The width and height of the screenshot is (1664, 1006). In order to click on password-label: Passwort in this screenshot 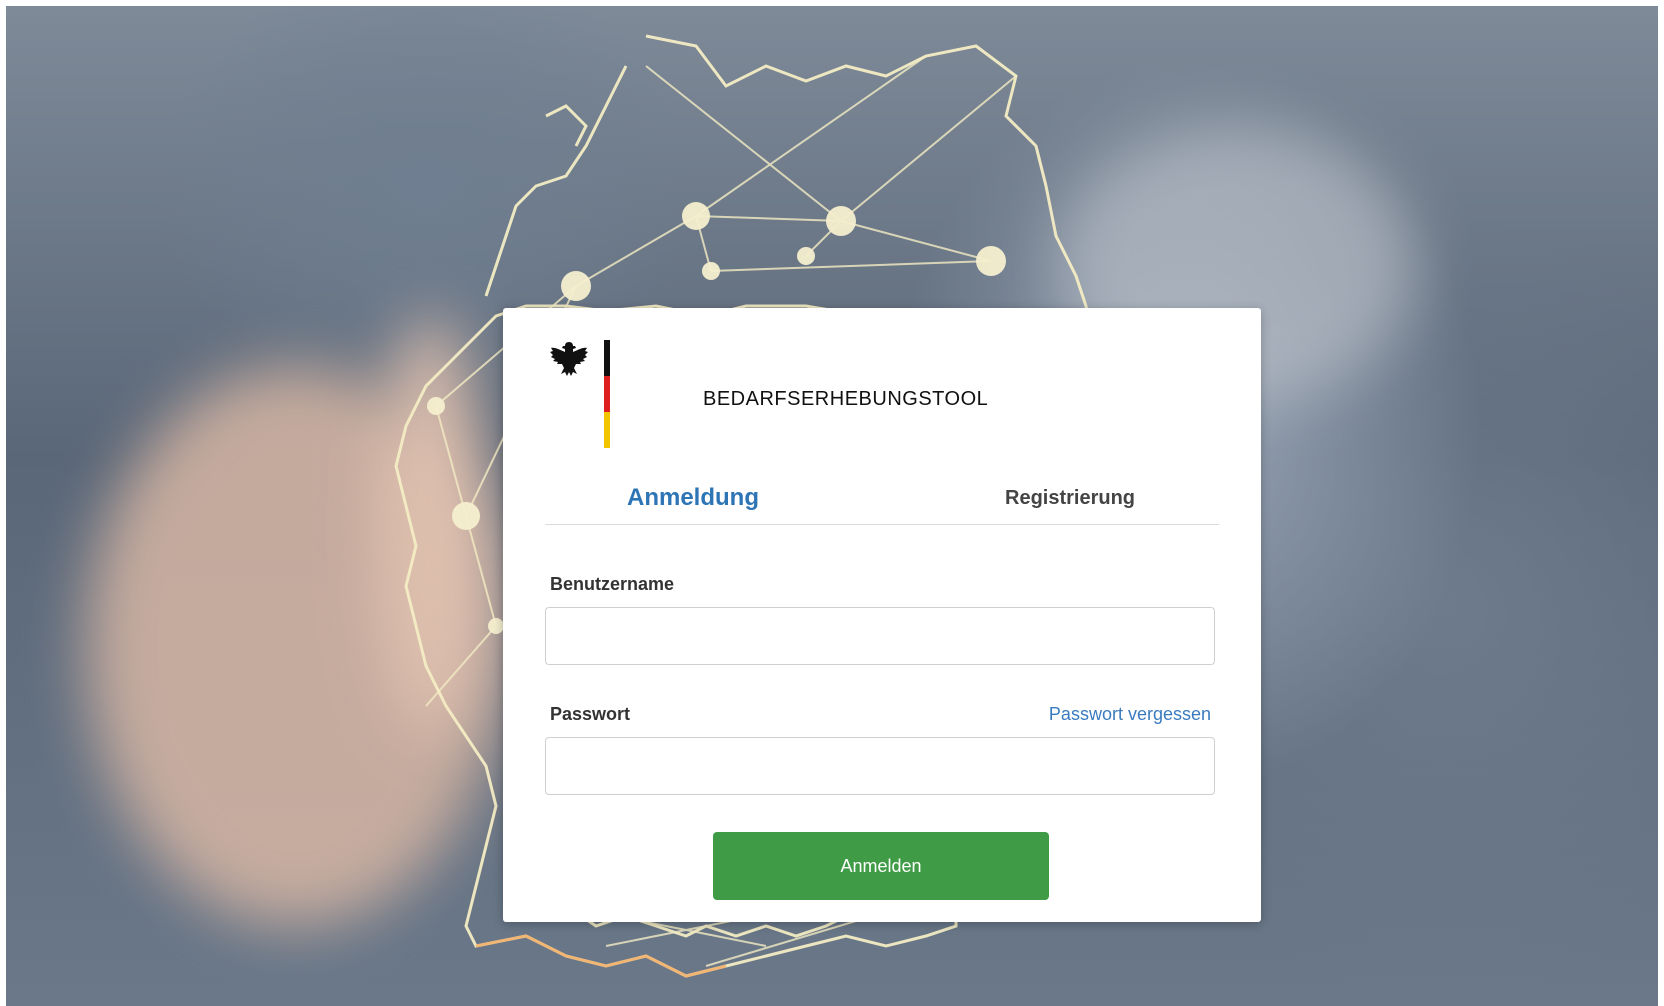, I will do `click(590, 714)`.